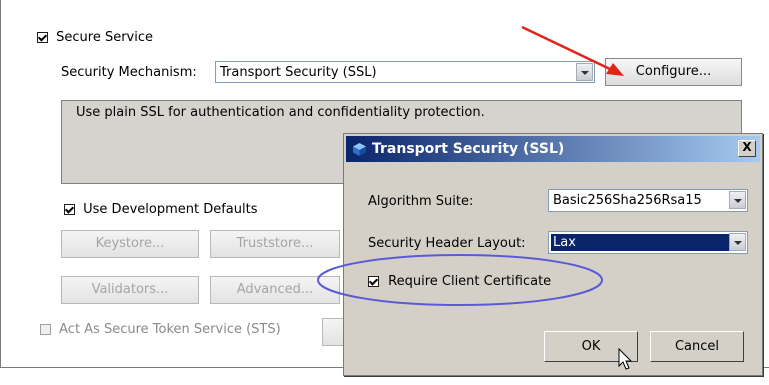 This screenshot has height=385, width=769. What do you see at coordinates (359, 149) in the screenshot?
I see `cube-icon` at bounding box center [359, 149].